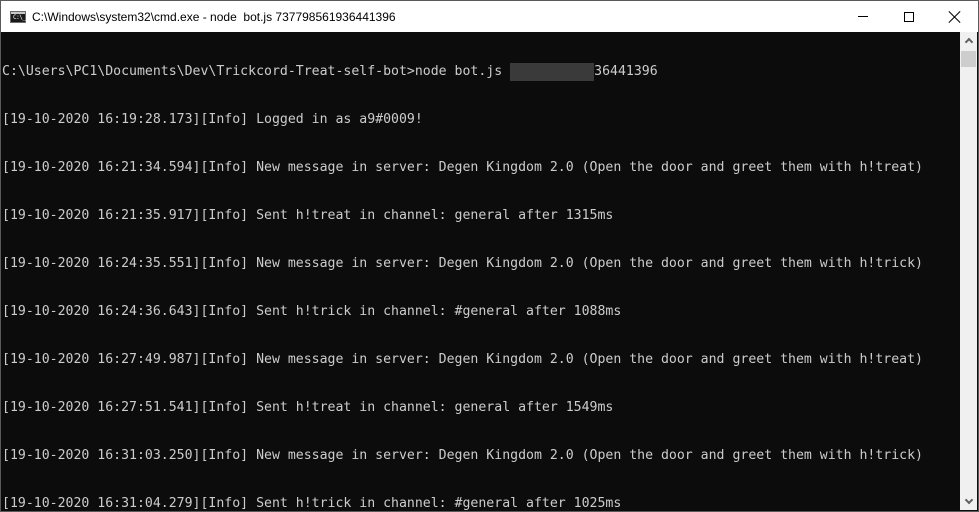  Describe the element at coordinates (552, 72) in the screenshot. I see `redacted-argument` at that location.